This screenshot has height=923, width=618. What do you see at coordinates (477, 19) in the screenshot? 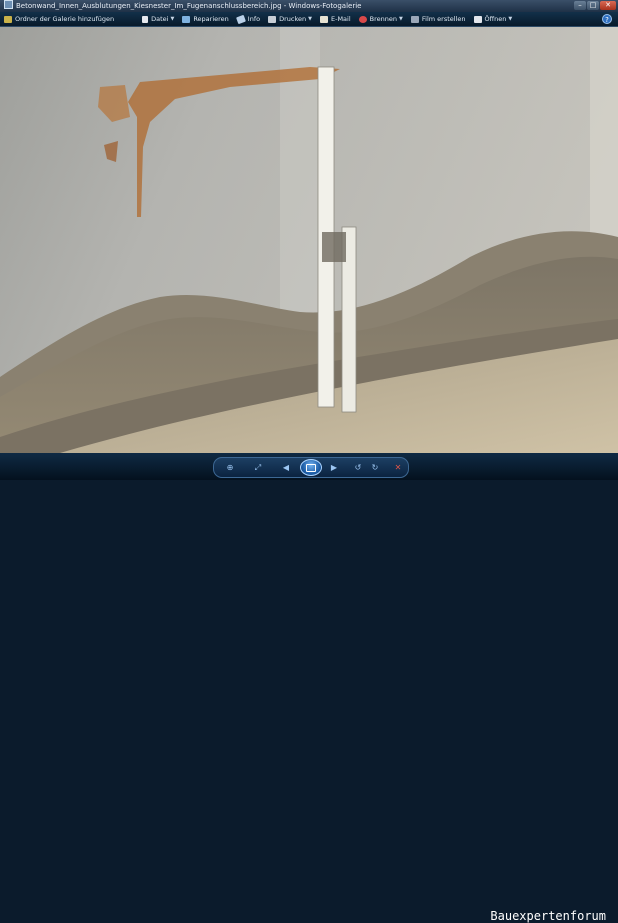
I see `open-icon` at bounding box center [477, 19].